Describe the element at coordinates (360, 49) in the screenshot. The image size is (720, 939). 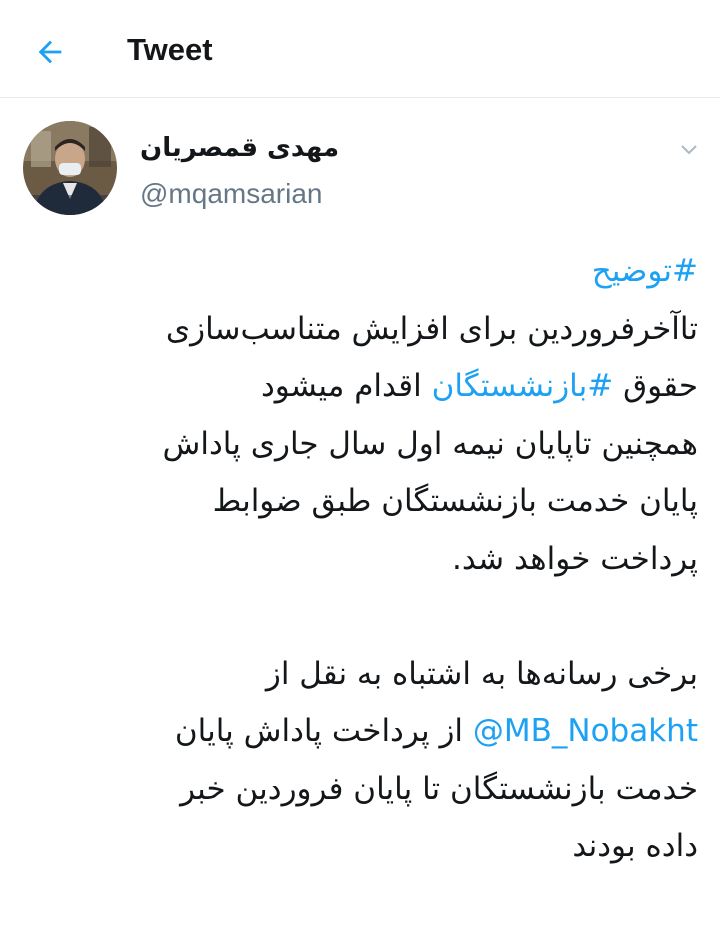
I see `top-bar: Tweet` at that location.